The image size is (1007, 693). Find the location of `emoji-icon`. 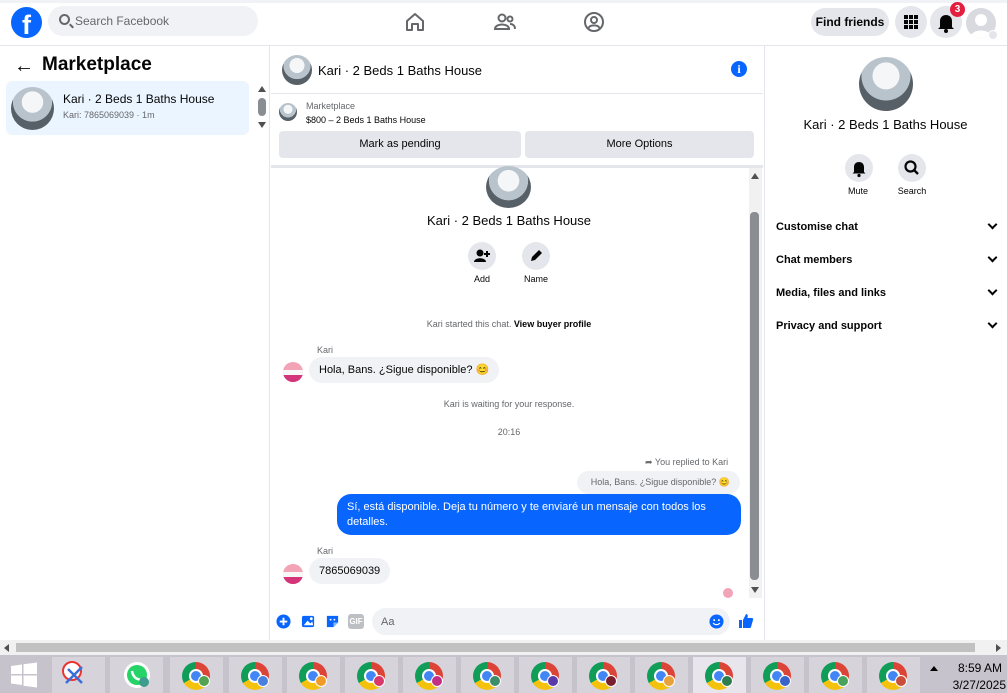

emoji-icon is located at coordinates (716, 621).